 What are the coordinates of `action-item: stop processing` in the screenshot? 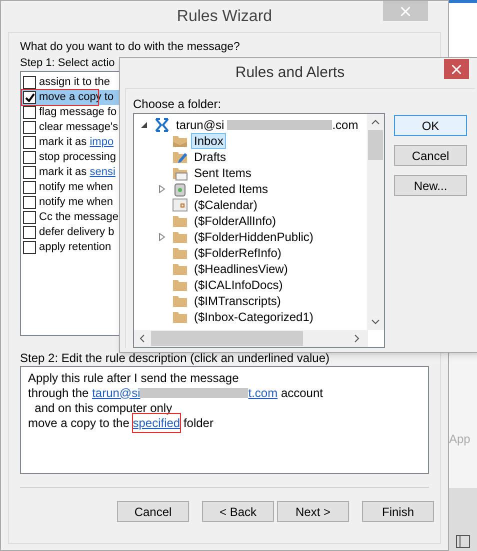 It's located at (70, 157).